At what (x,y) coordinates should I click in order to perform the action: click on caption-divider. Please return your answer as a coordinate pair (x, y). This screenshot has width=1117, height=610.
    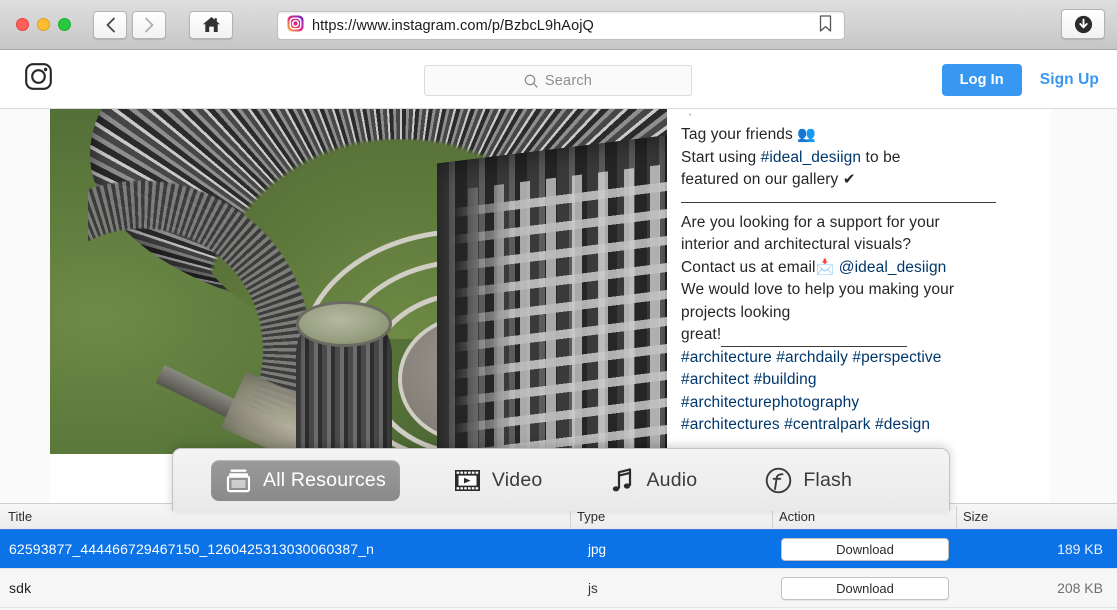
    Looking at the image, I should click on (838, 202).